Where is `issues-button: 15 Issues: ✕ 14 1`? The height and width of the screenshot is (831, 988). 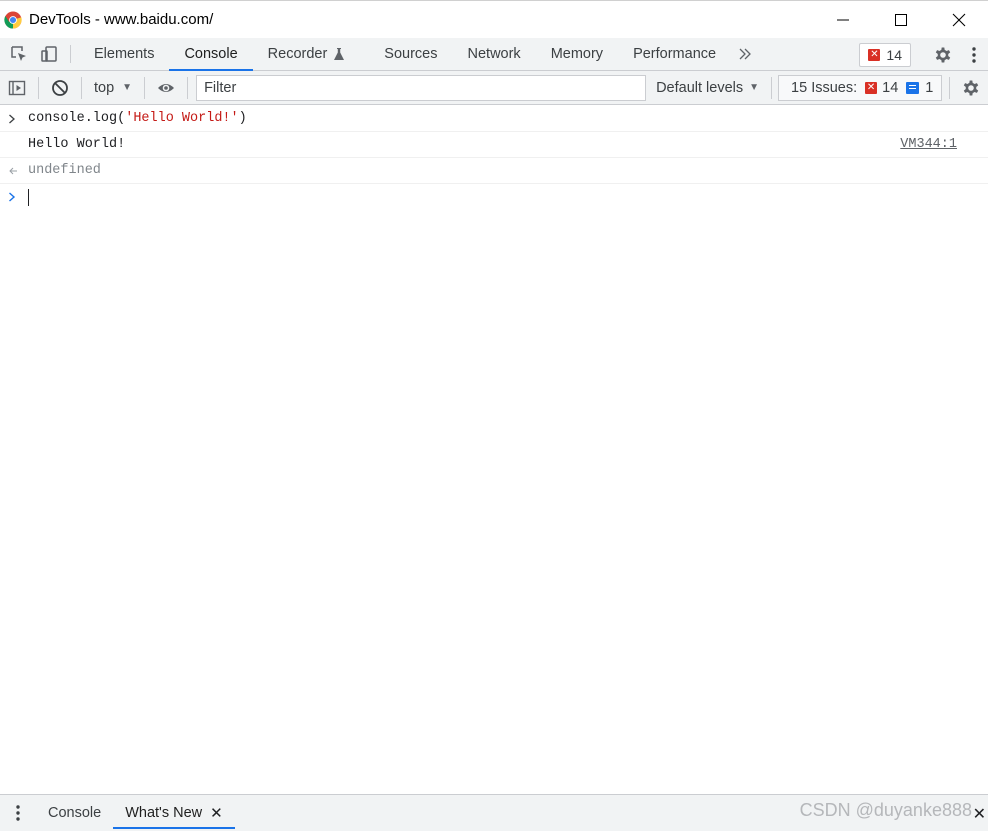 issues-button: 15 Issues: ✕ 14 1 is located at coordinates (860, 87).